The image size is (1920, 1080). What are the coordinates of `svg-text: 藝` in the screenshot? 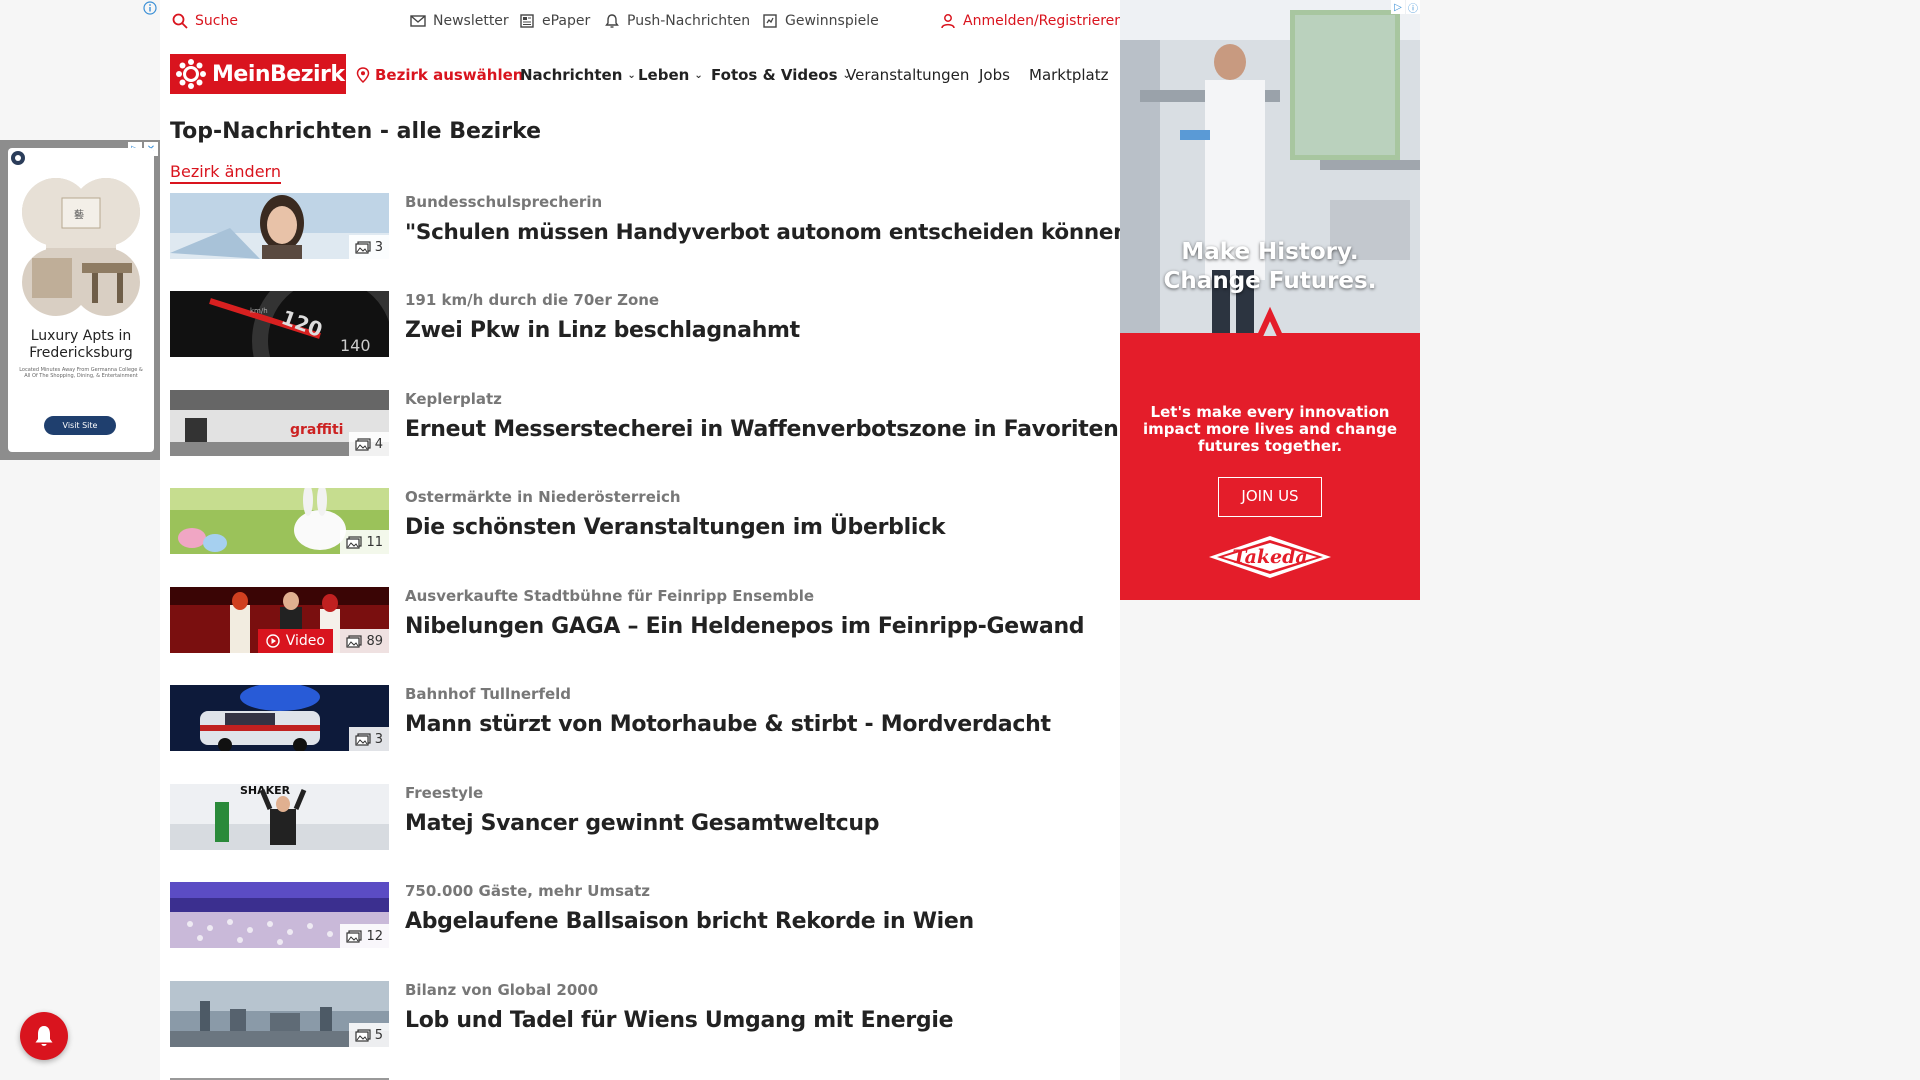 It's located at (79, 214).